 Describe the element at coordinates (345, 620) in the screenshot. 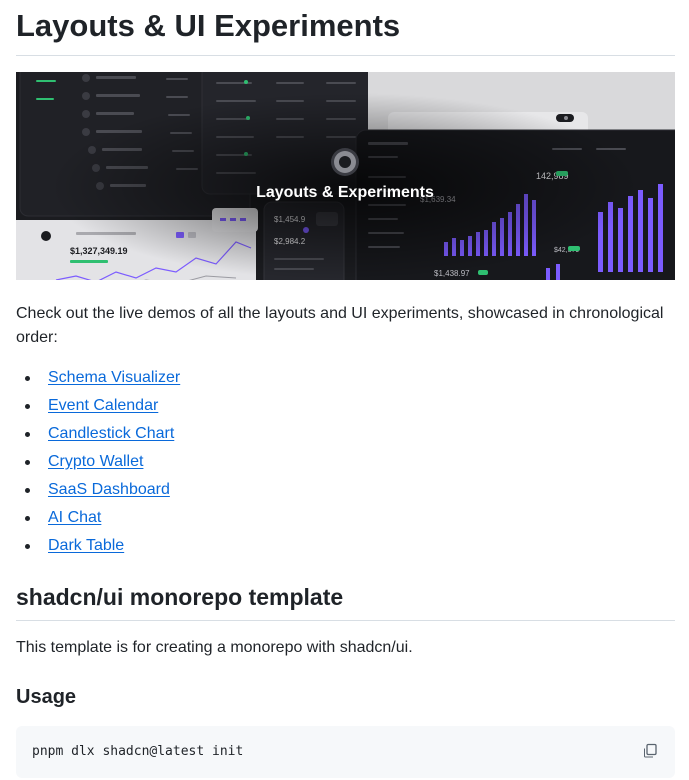

I see `section-divider` at that location.